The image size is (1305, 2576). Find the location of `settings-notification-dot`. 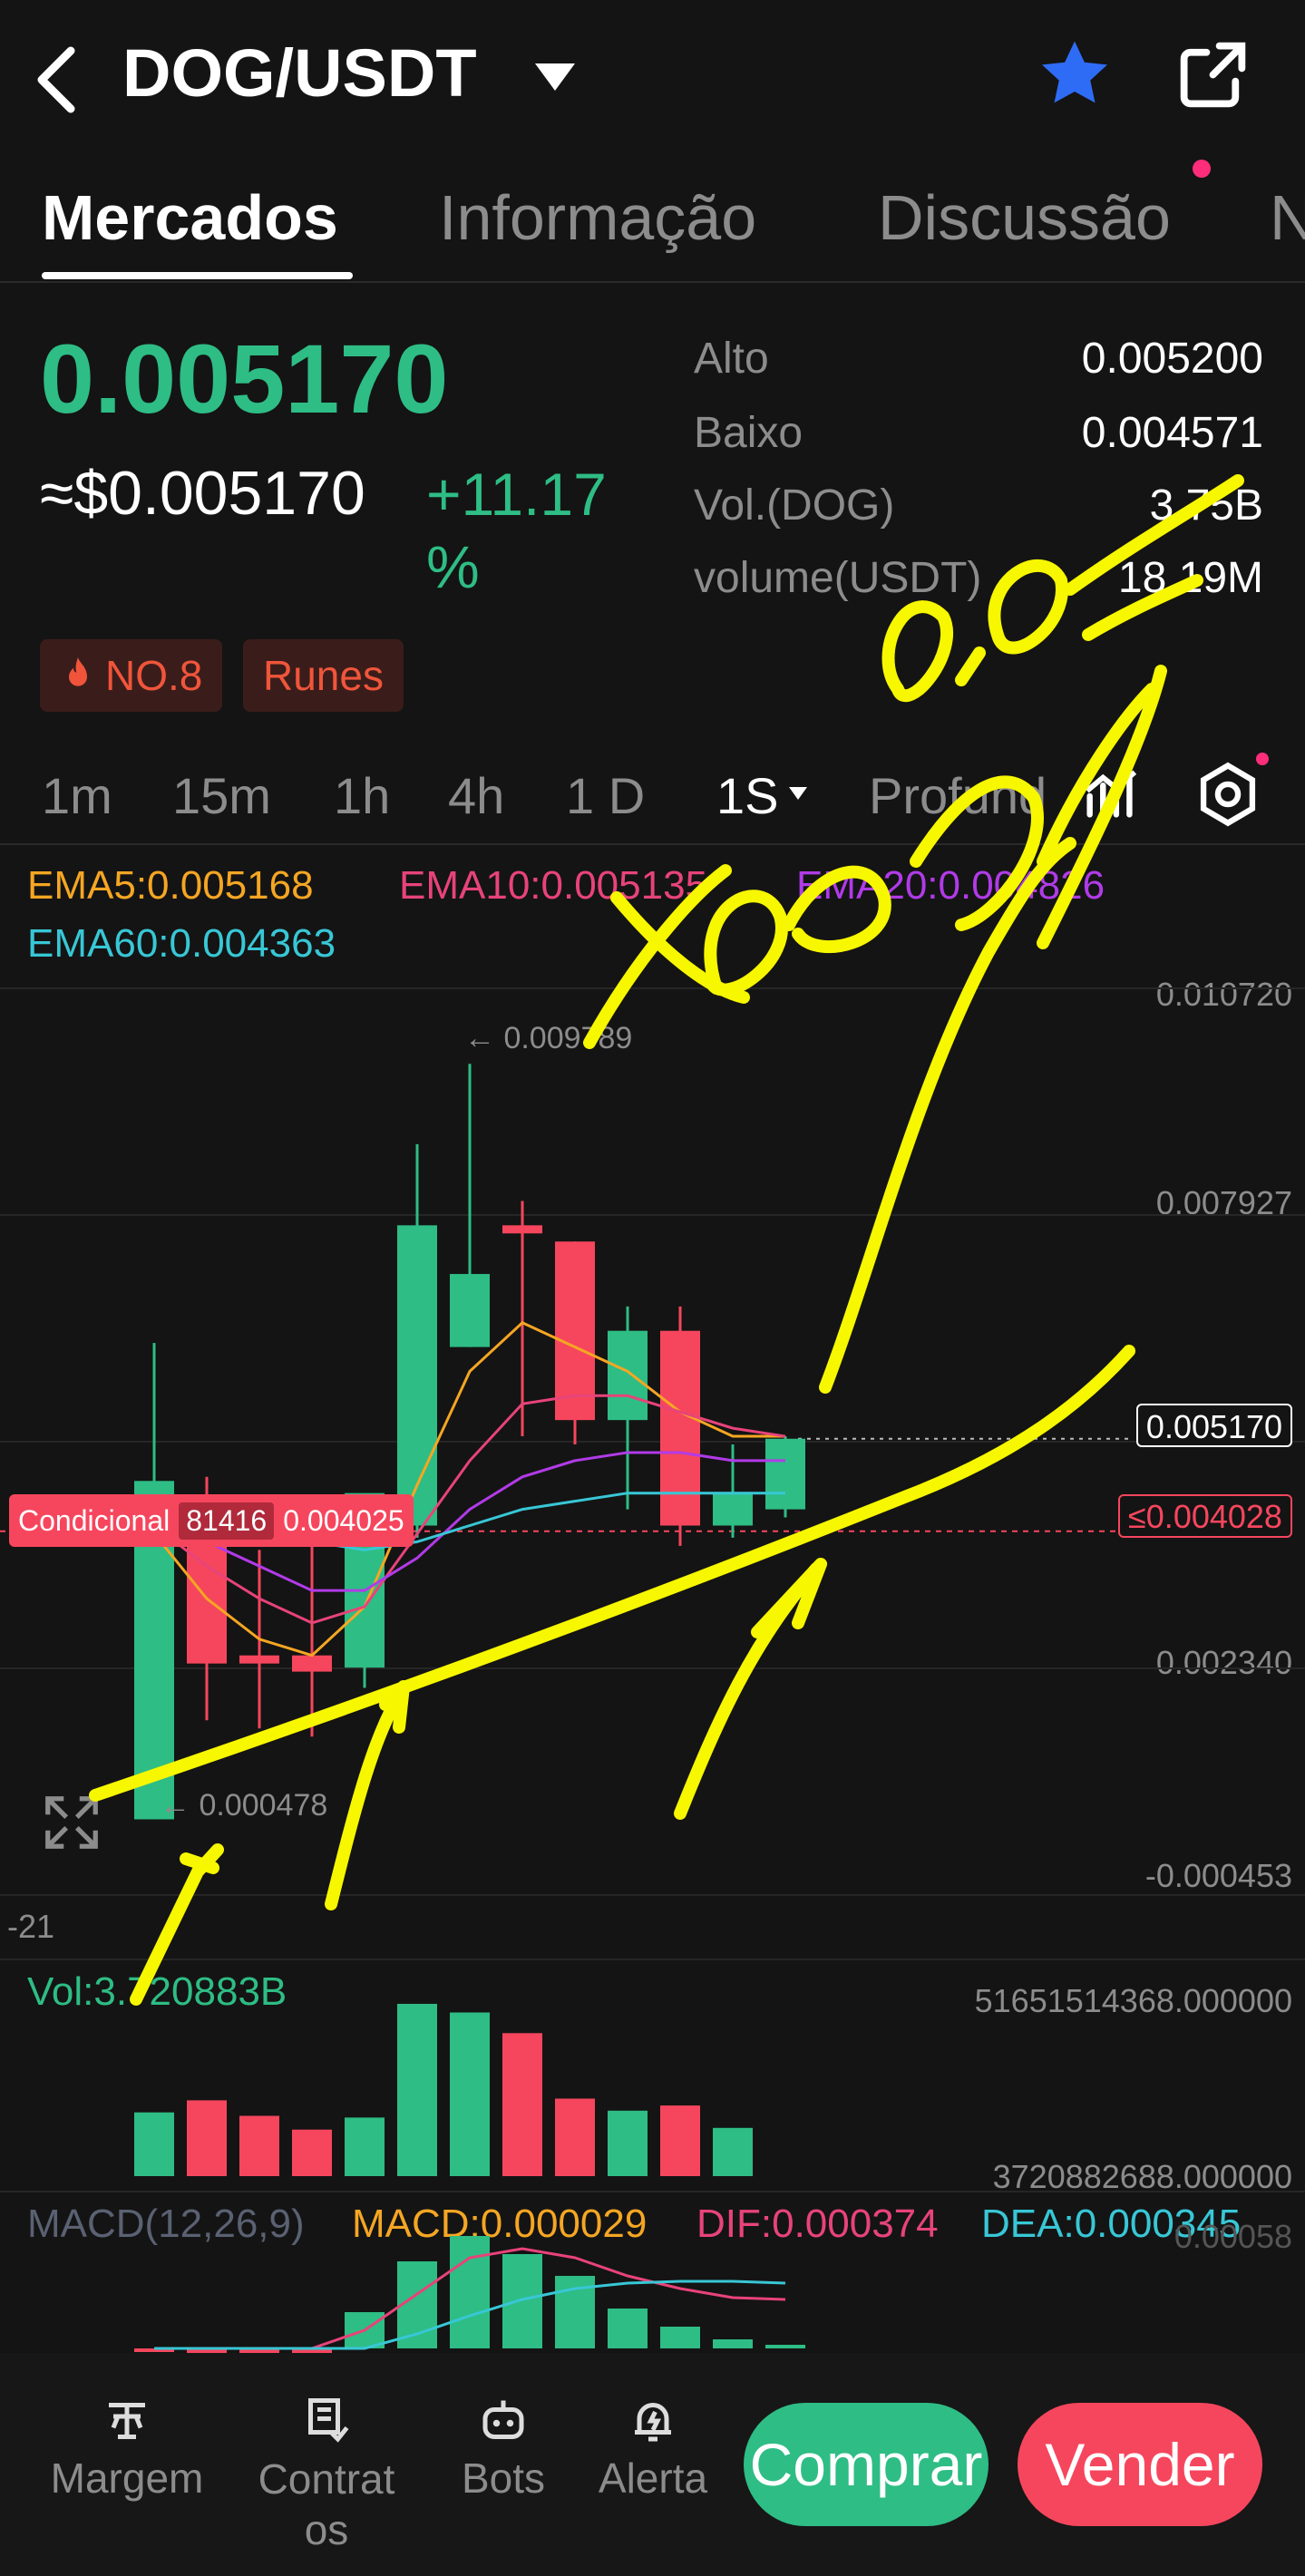

settings-notification-dot is located at coordinates (1262, 759).